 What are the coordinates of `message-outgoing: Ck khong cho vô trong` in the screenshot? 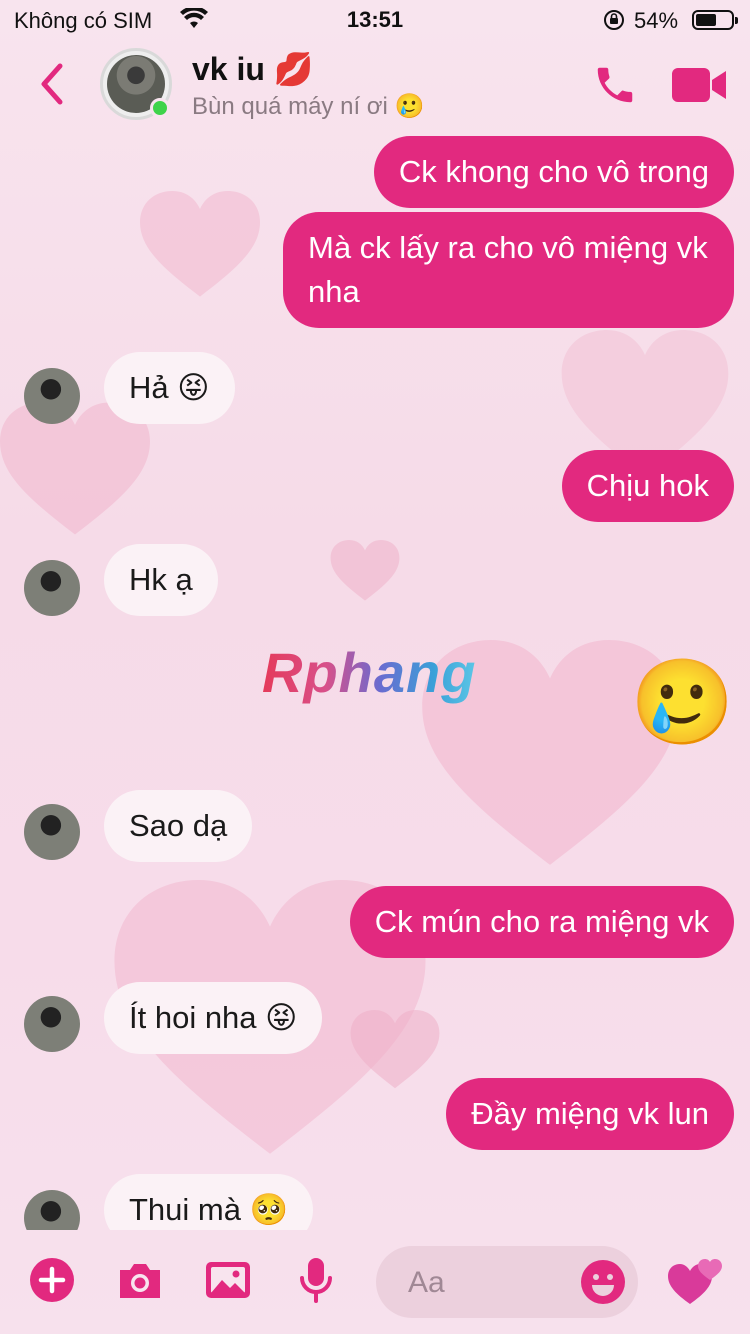 It's located at (553, 172).